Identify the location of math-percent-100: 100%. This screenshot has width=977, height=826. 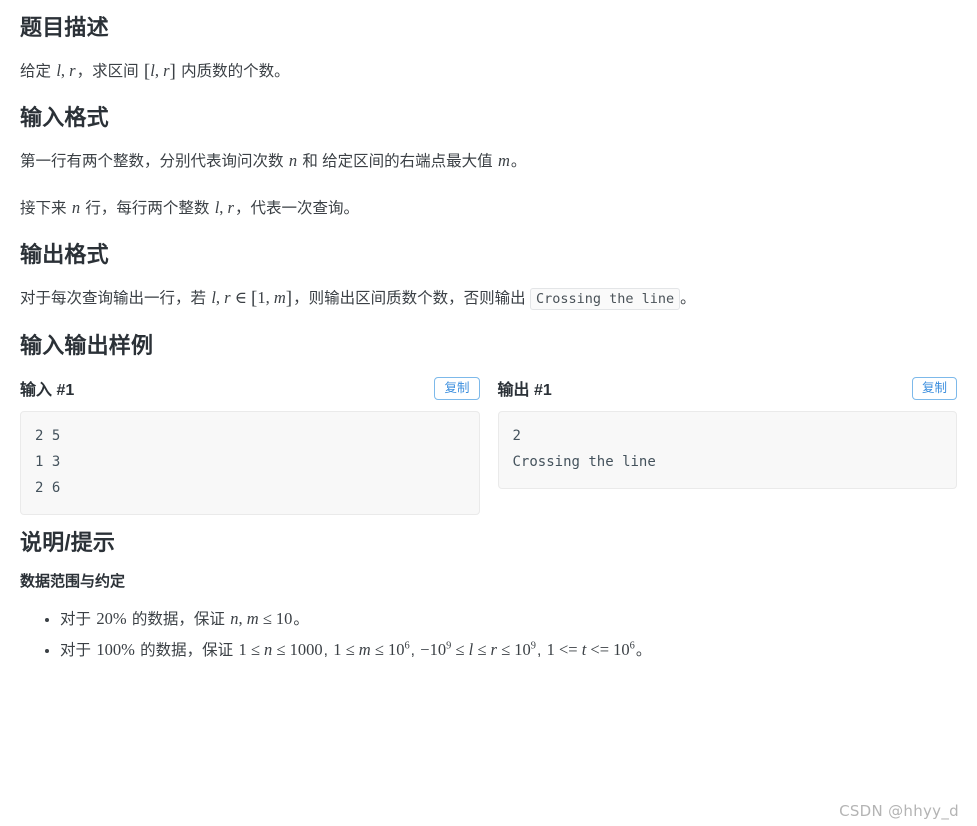
(115, 649).